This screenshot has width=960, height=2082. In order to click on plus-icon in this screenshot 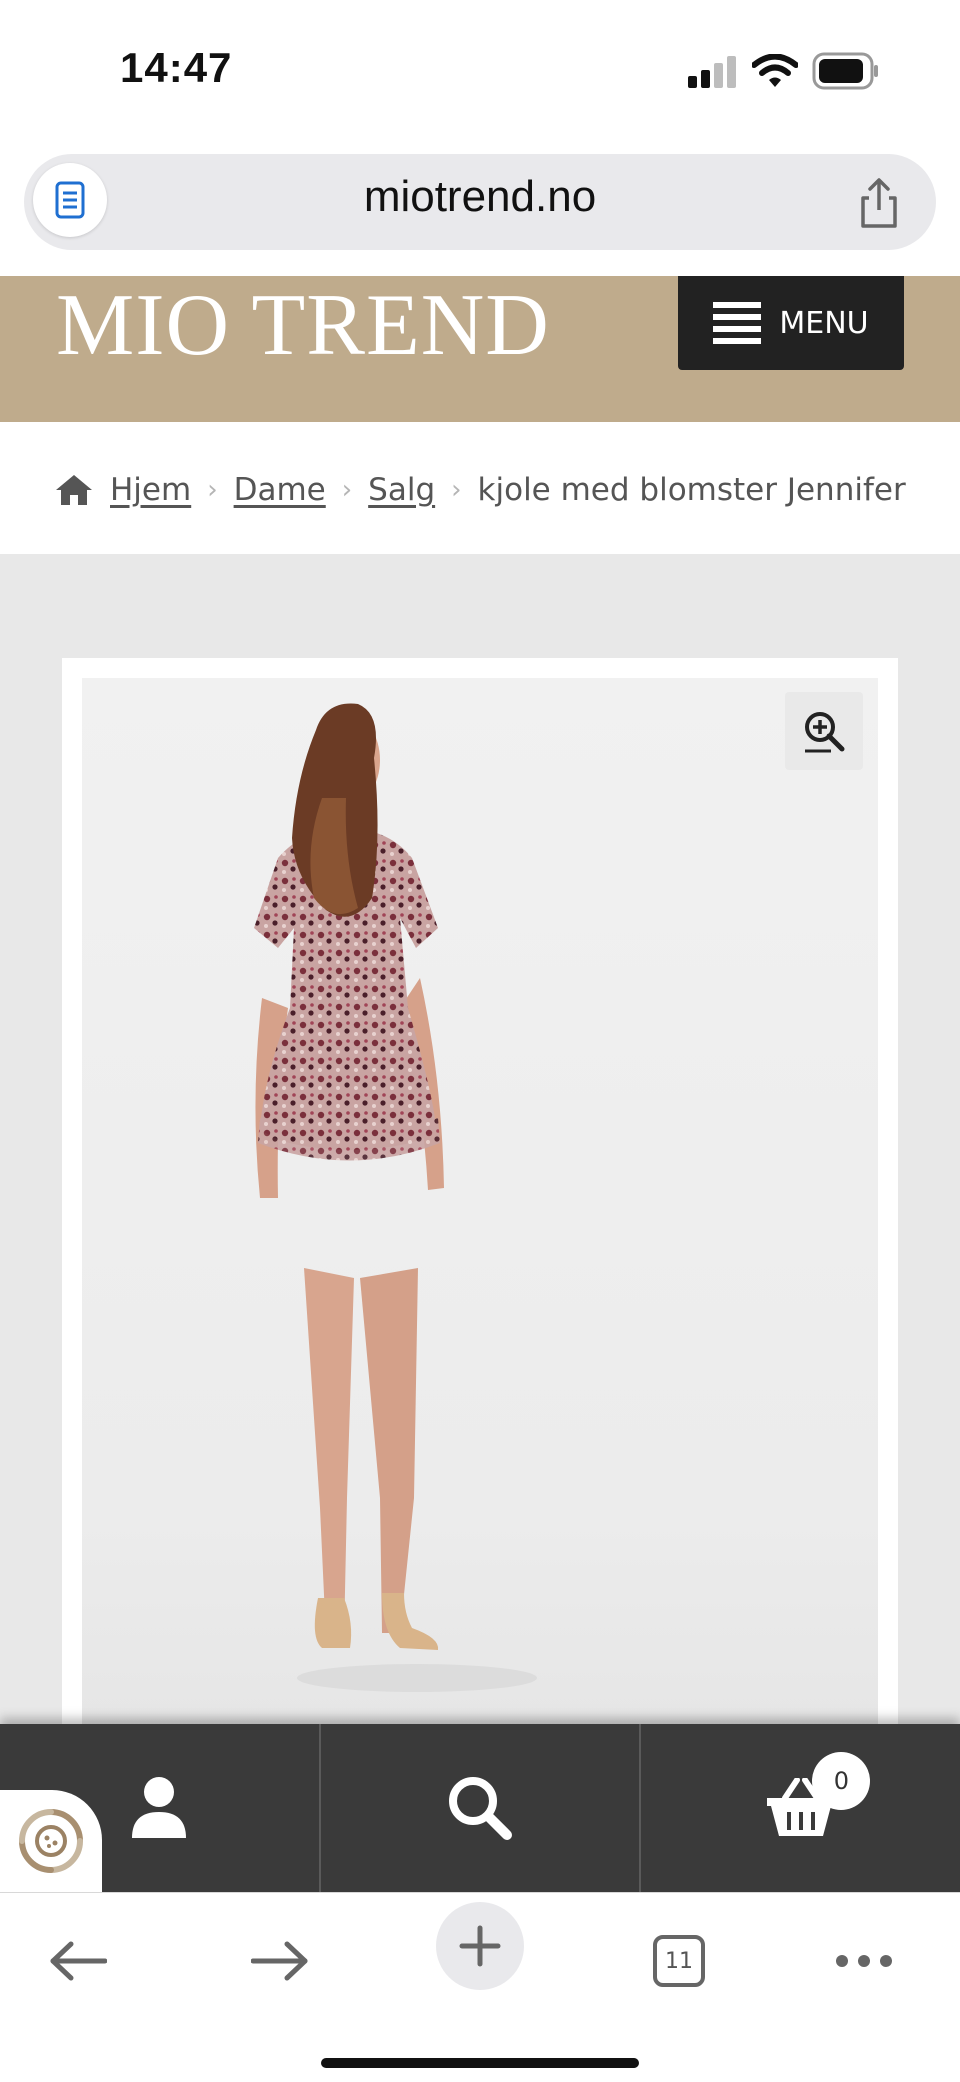, I will do `click(480, 1946)`.